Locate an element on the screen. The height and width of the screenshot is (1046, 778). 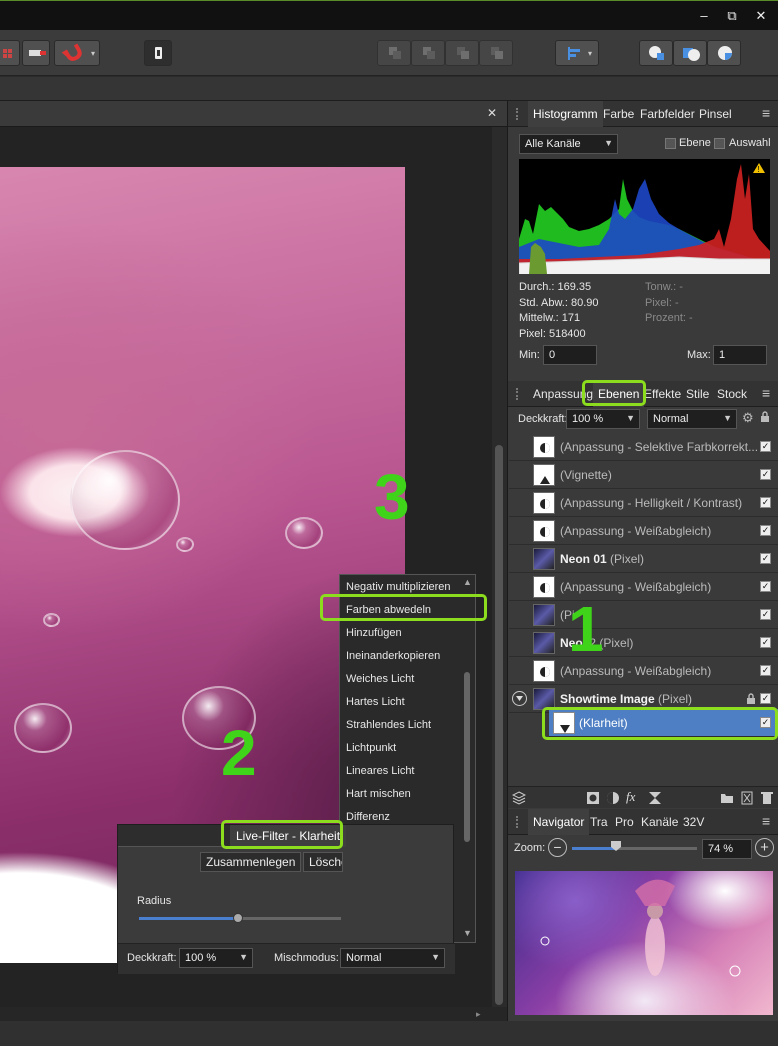
dropdown-scroll-thumb is located at coordinates (467, 757).